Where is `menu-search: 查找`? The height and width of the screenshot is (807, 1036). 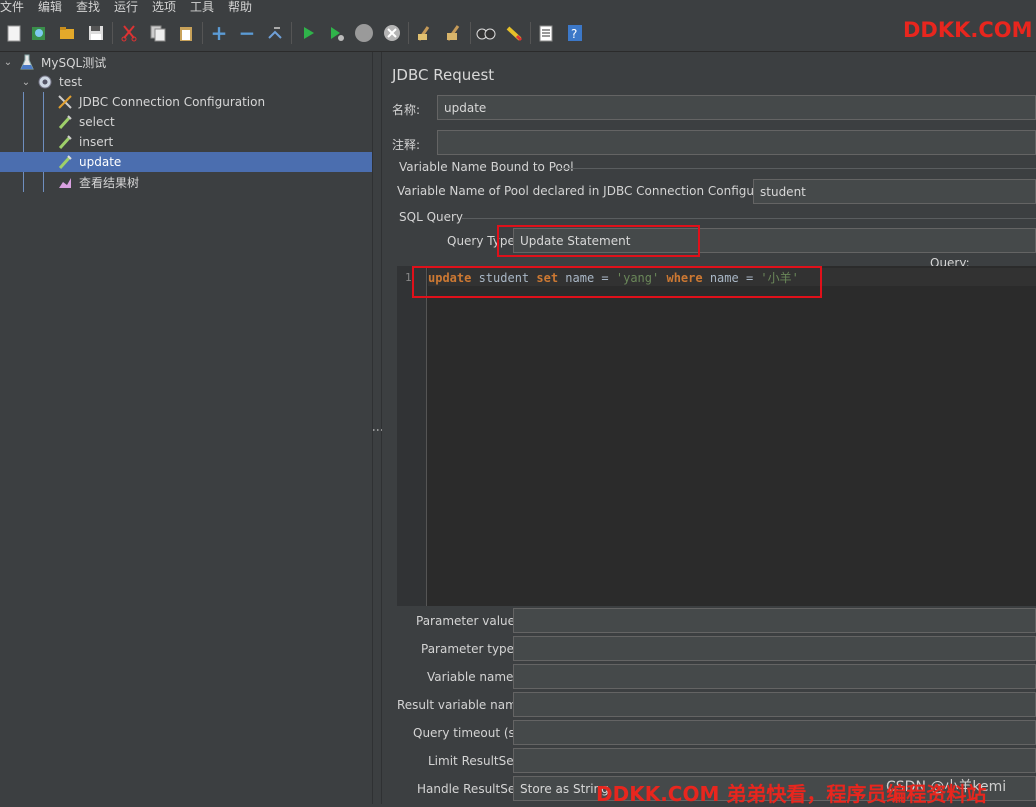 menu-search: 查找 is located at coordinates (88, 7).